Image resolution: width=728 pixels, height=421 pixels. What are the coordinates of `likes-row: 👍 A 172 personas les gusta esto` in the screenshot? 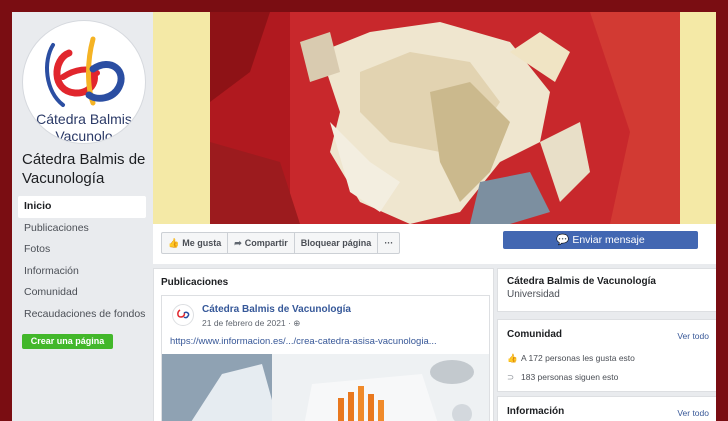 It's located at (571, 358).